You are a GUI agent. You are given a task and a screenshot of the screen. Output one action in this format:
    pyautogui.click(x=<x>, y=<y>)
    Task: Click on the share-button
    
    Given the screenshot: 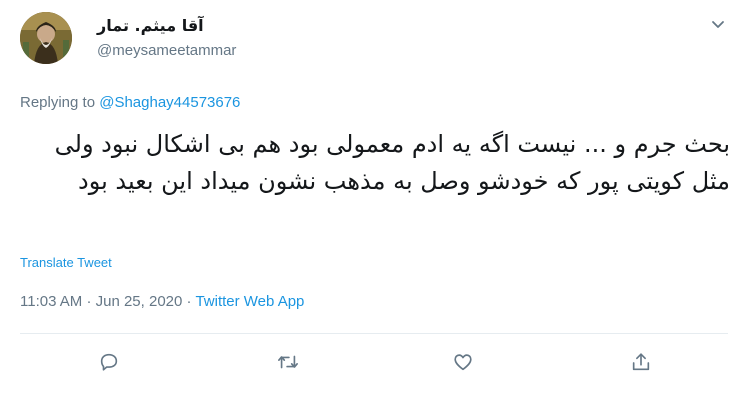 What is the action you would take?
    pyautogui.click(x=641, y=364)
    